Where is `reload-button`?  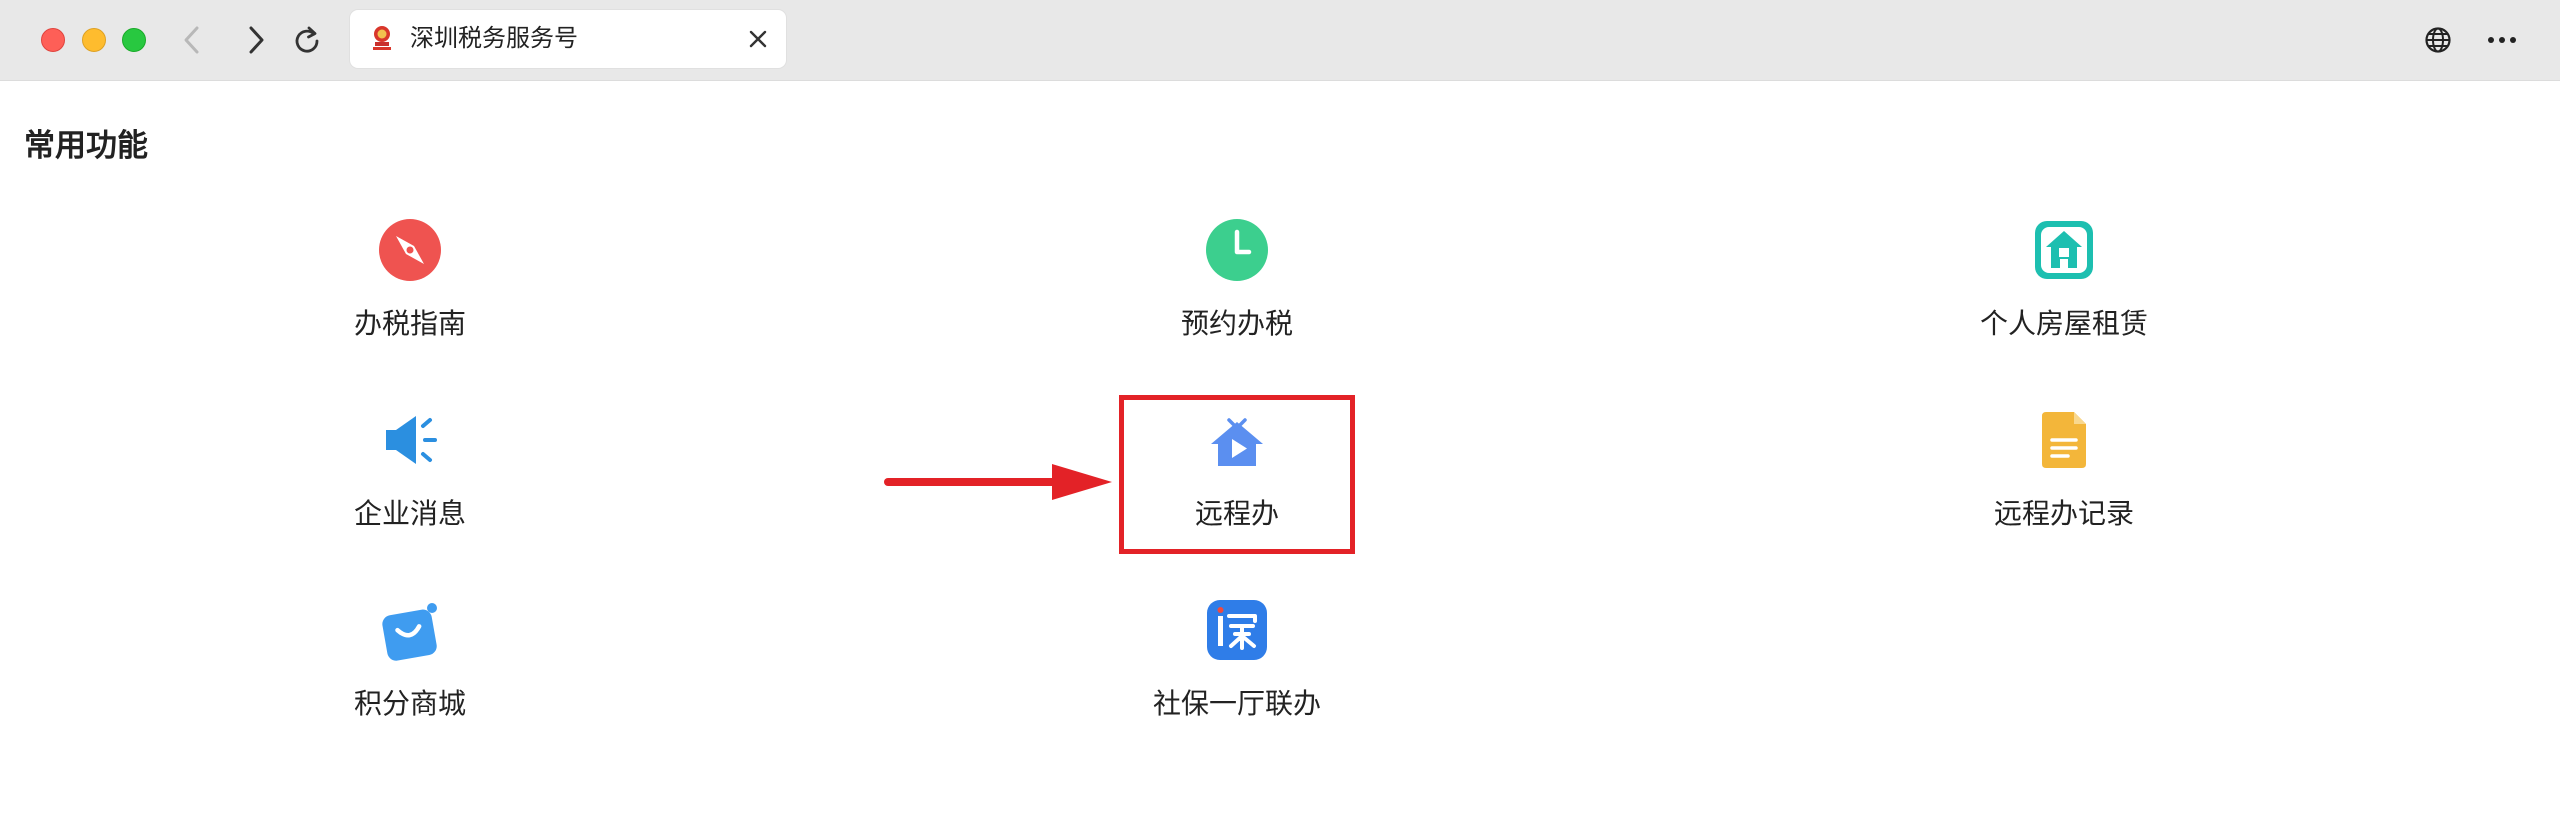 reload-button is located at coordinates (307, 40).